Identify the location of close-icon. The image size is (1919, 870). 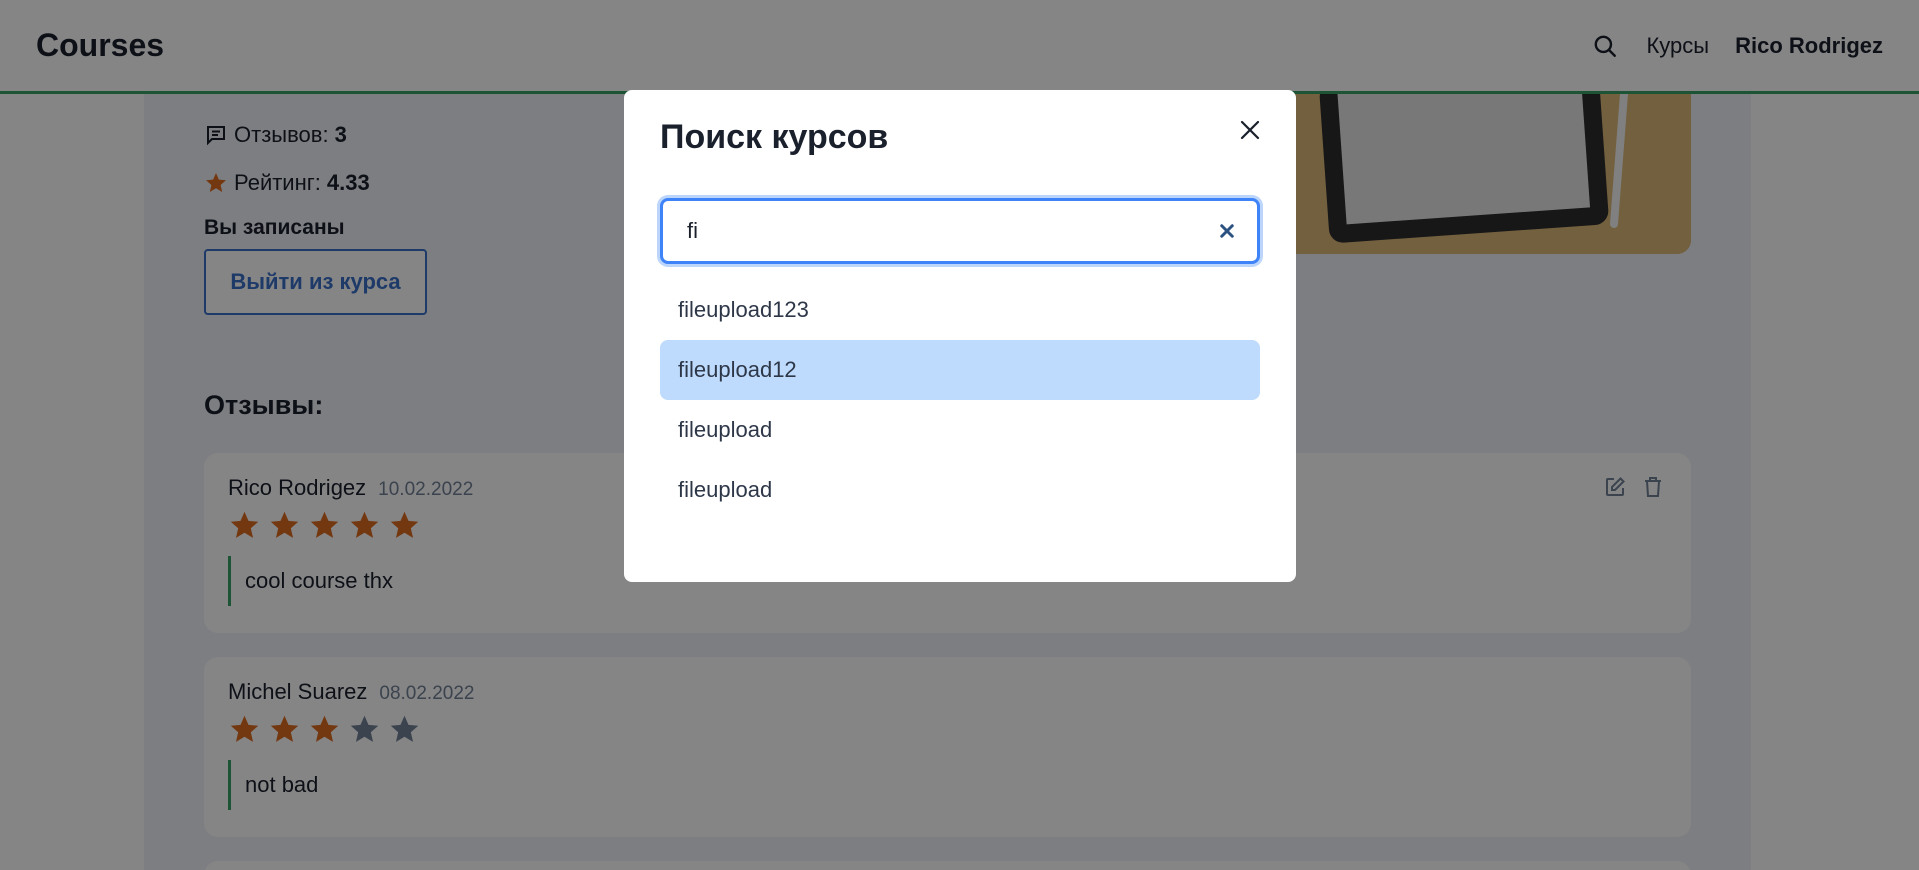
(1250, 130).